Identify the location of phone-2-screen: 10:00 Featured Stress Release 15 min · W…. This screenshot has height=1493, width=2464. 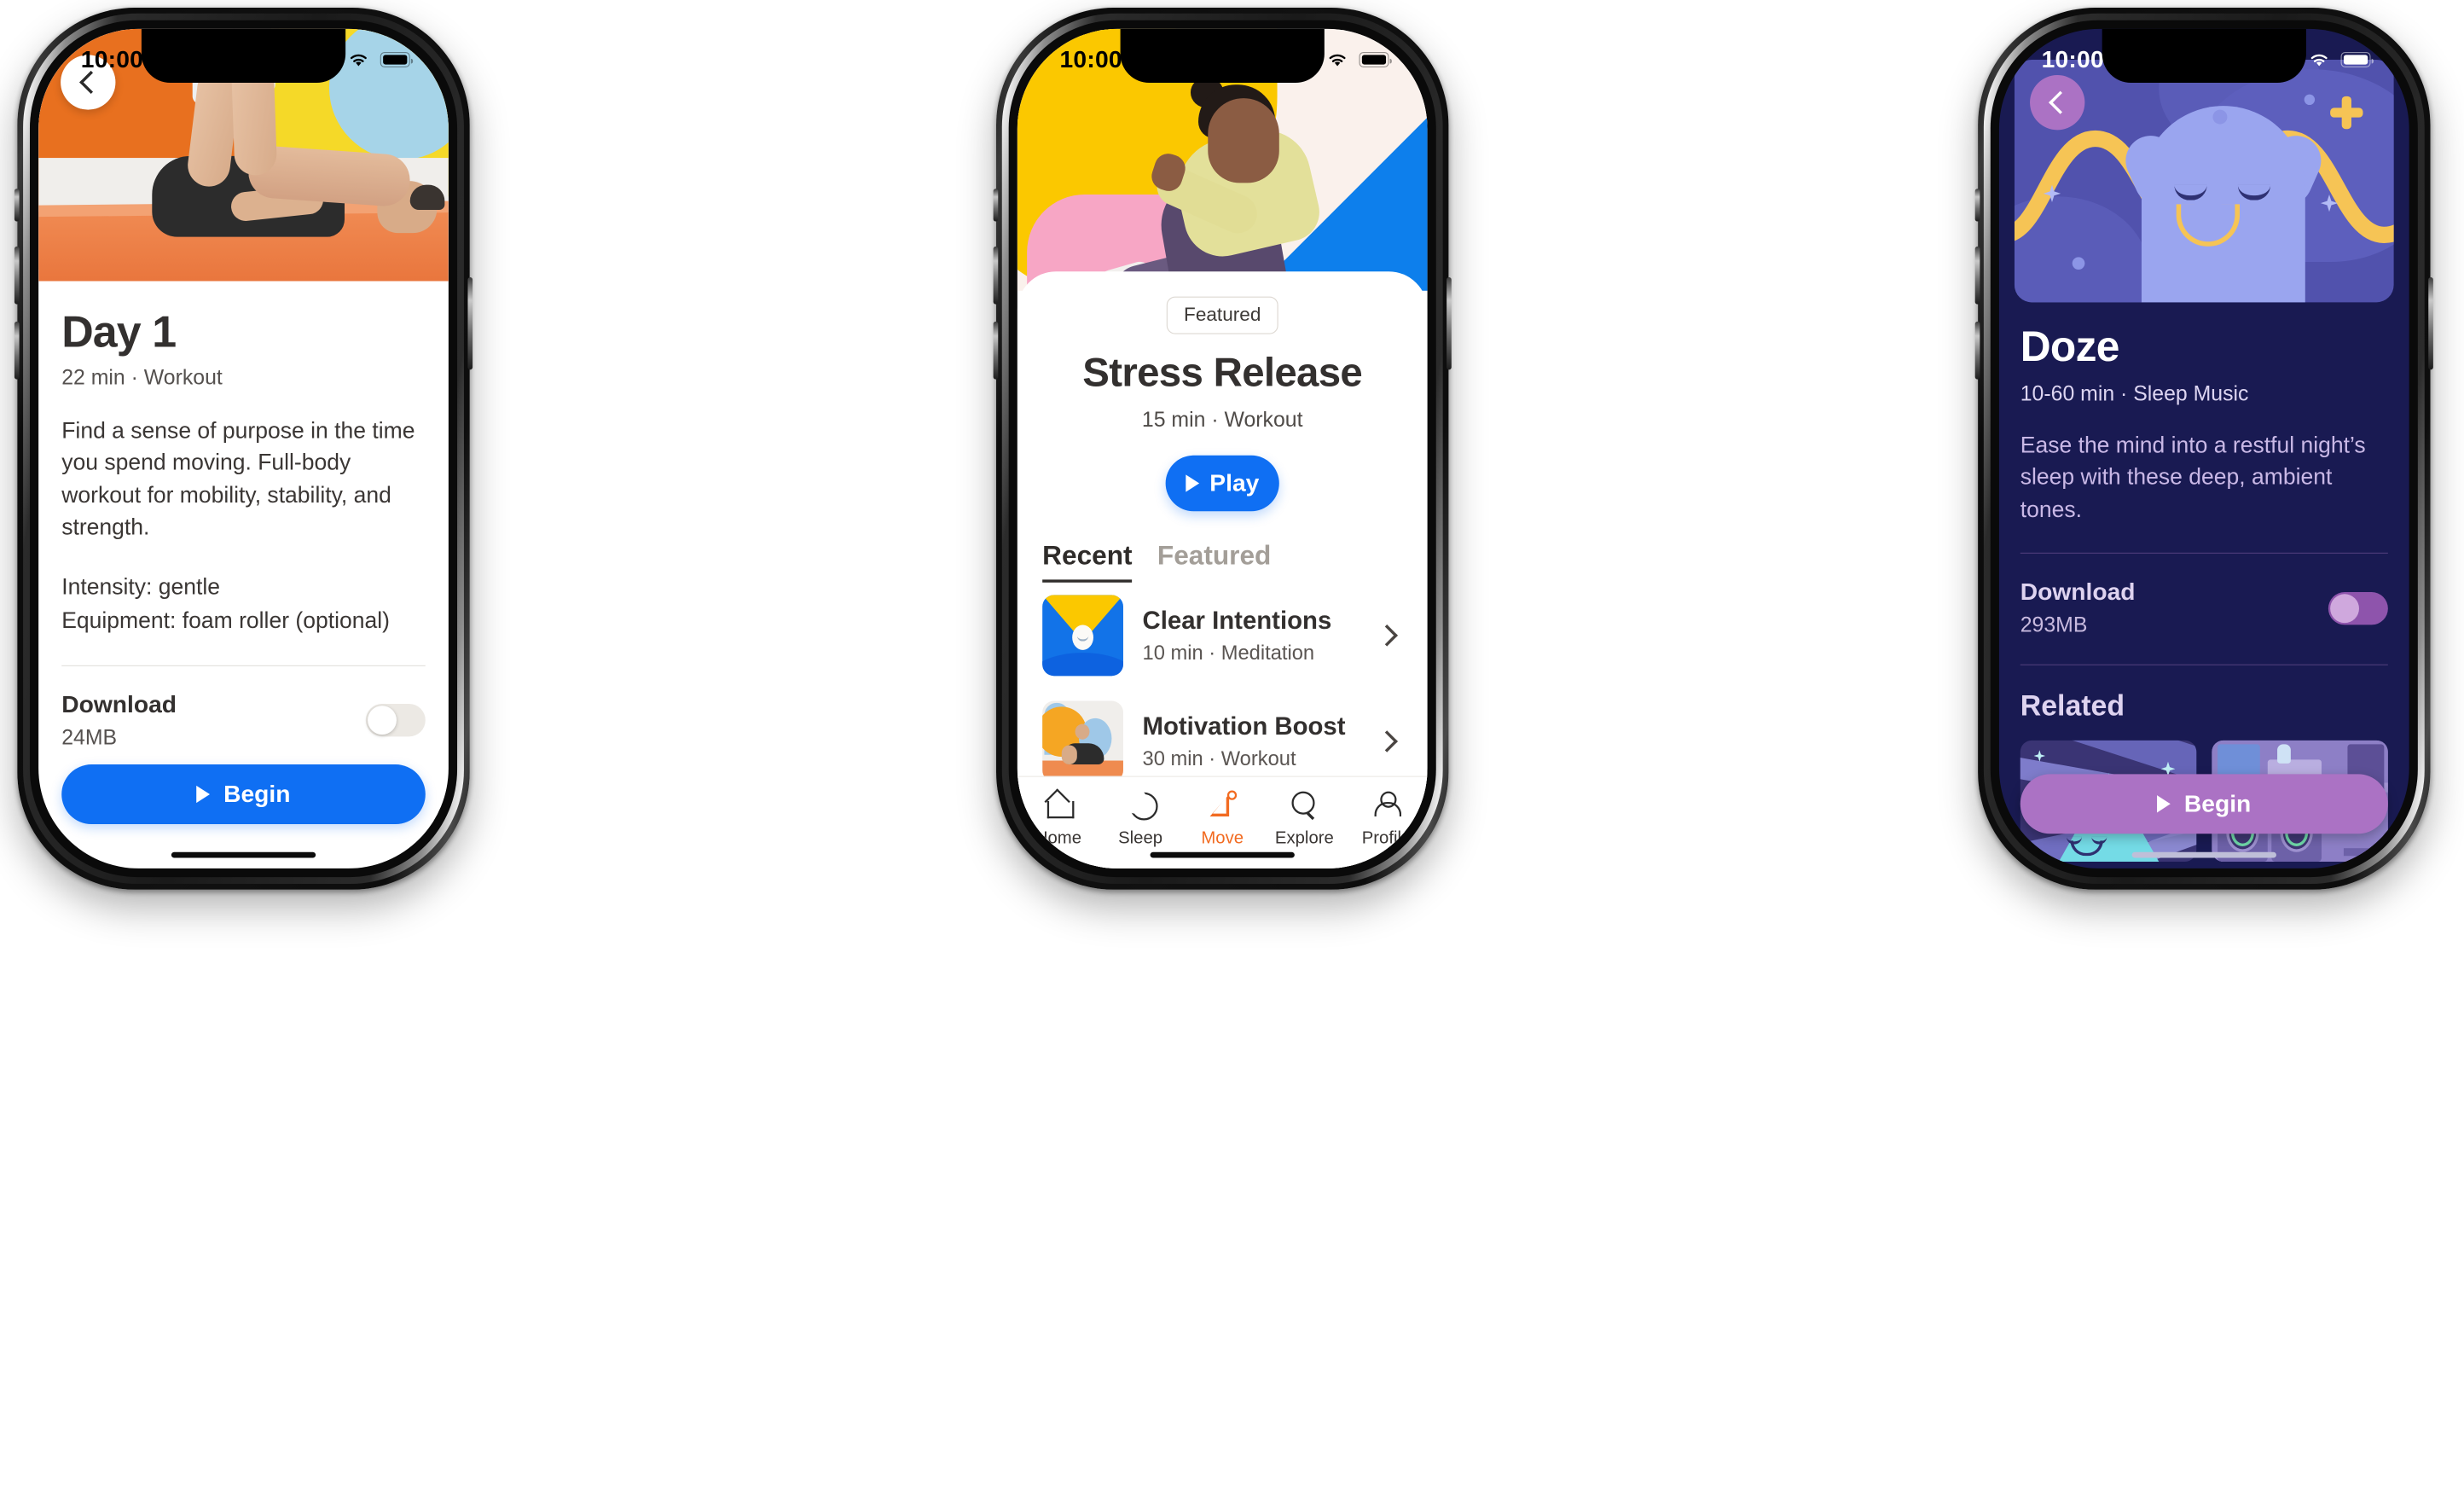
(1222, 448).